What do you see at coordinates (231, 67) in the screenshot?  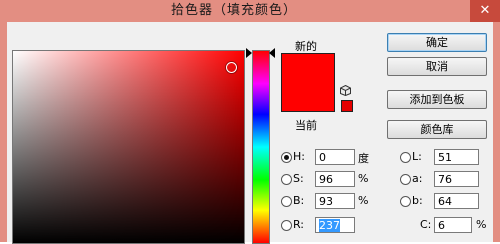 I see `color-picker-circle` at bounding box center [231, 67].